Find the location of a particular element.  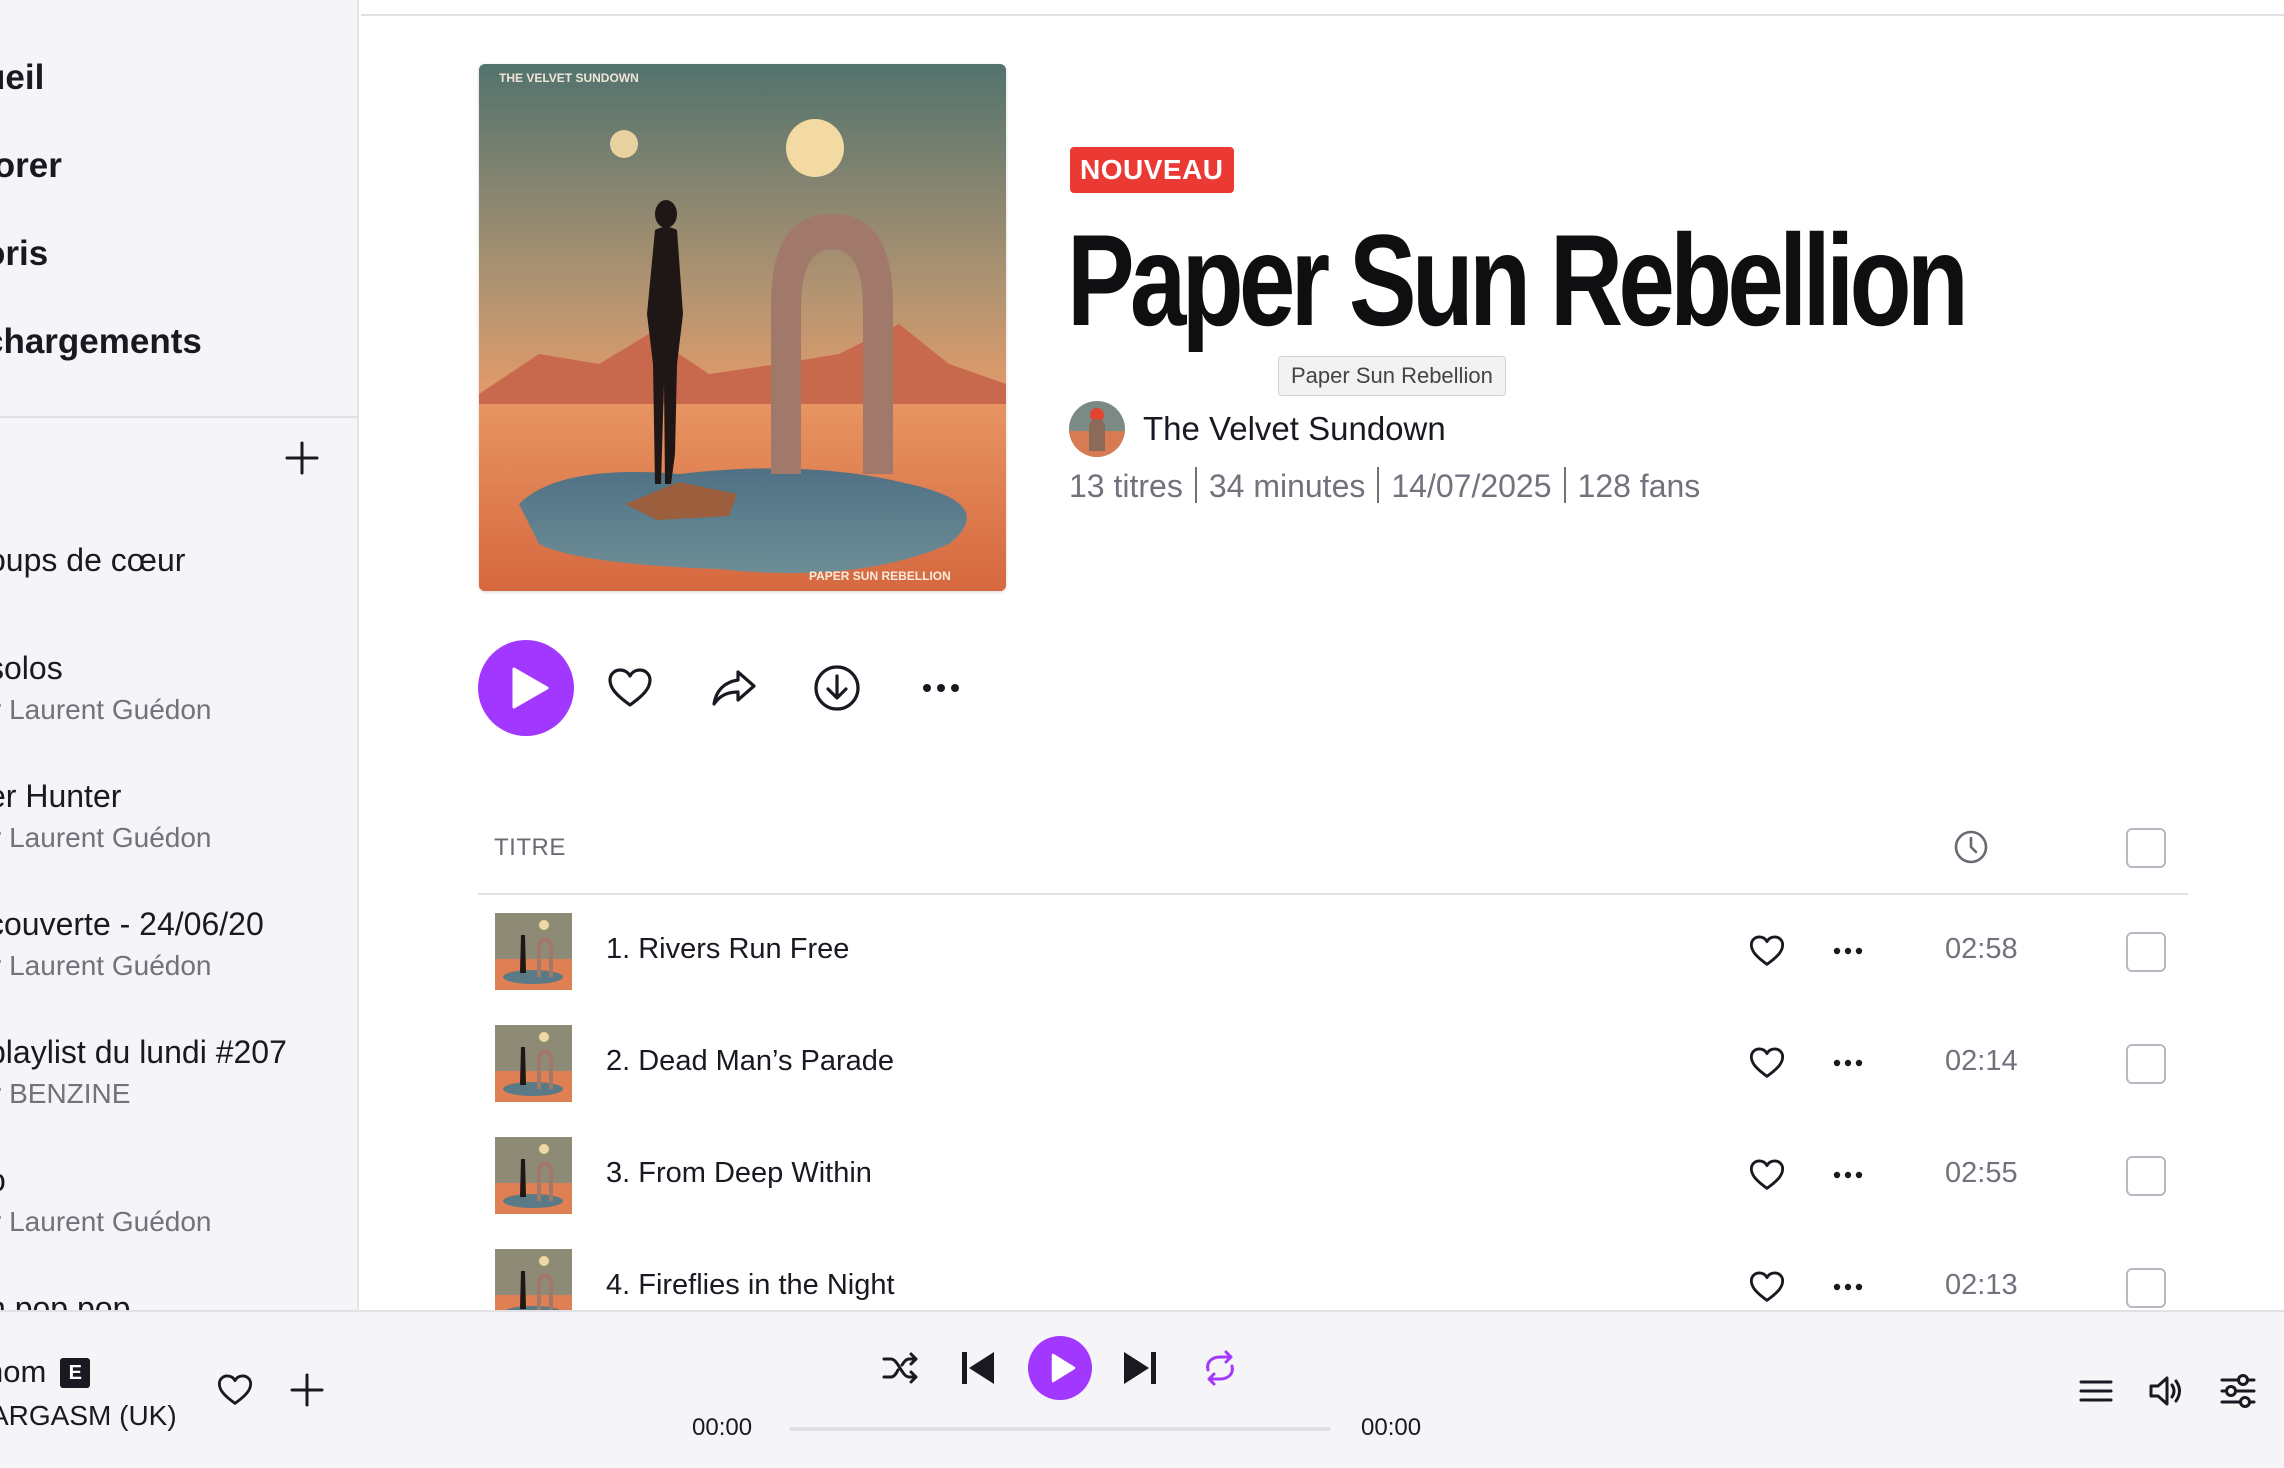

playlist-title: n pop pop is located at coordinates (65, 1300).